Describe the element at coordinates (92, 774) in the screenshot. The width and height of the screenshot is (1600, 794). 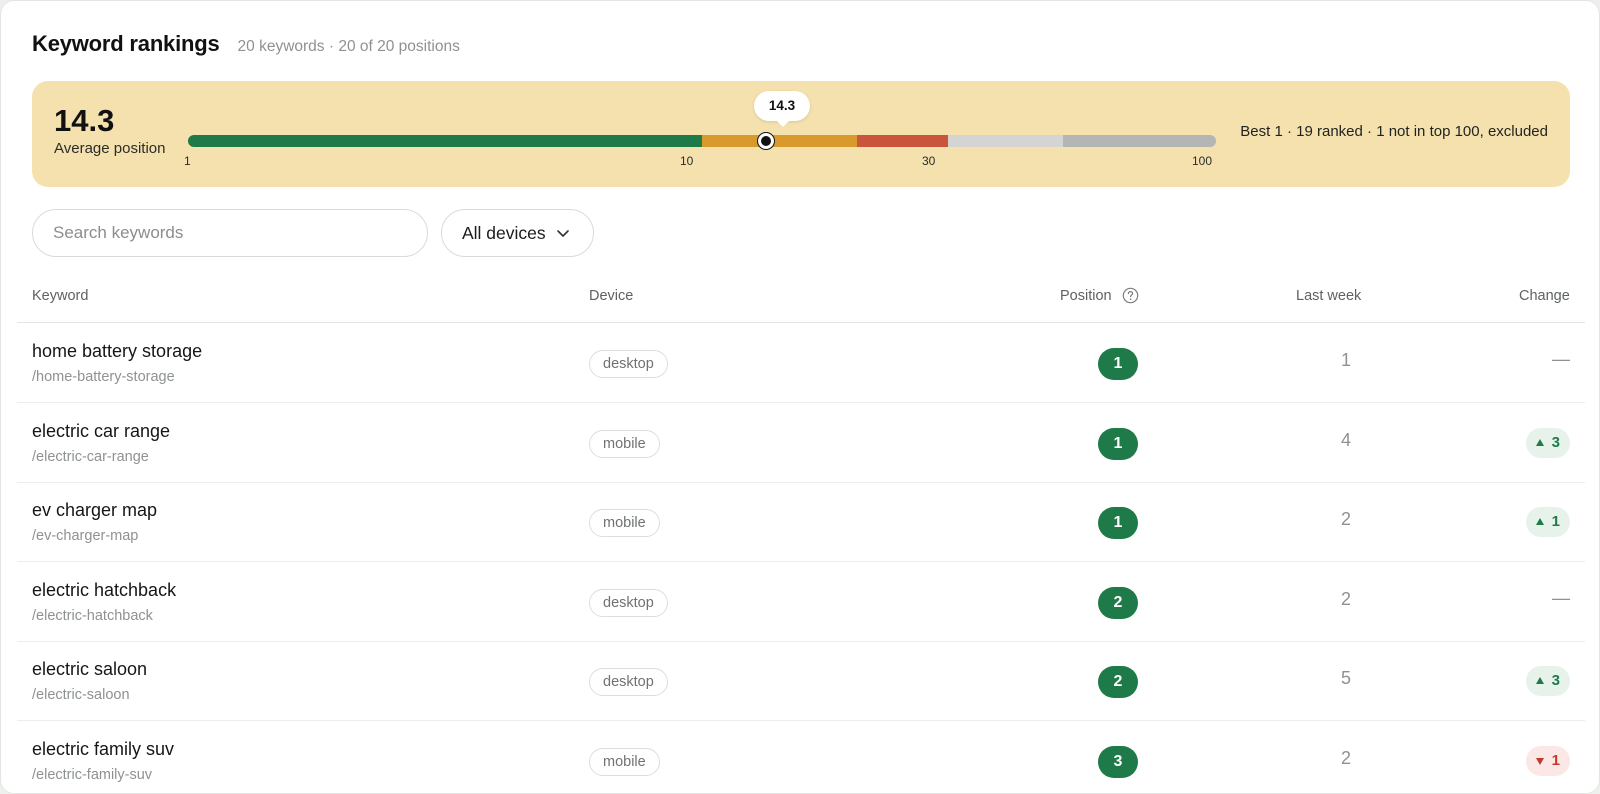
I see `keyword-url-path: /electric-family-suv` at that location.